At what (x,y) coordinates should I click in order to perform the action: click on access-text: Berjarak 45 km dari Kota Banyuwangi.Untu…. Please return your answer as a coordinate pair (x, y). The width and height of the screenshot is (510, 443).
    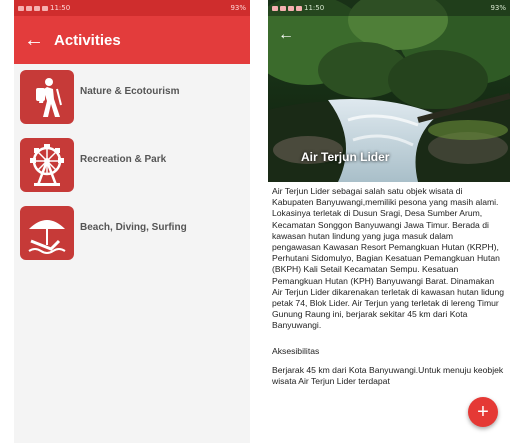
    Looking at the image, I should click on (388, 375).